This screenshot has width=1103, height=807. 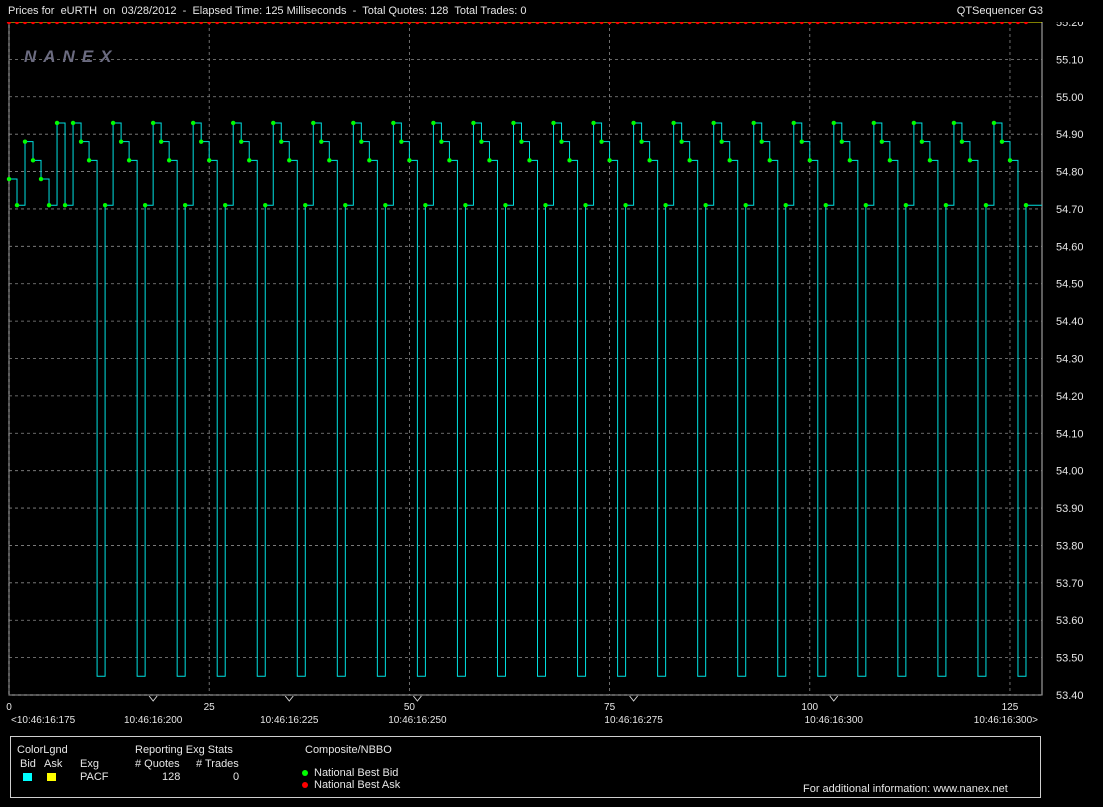 What do you see at coordinates (9, 707) in the screenshot?
I see `x-tick-label: 0` at bounding box center [9, 707].